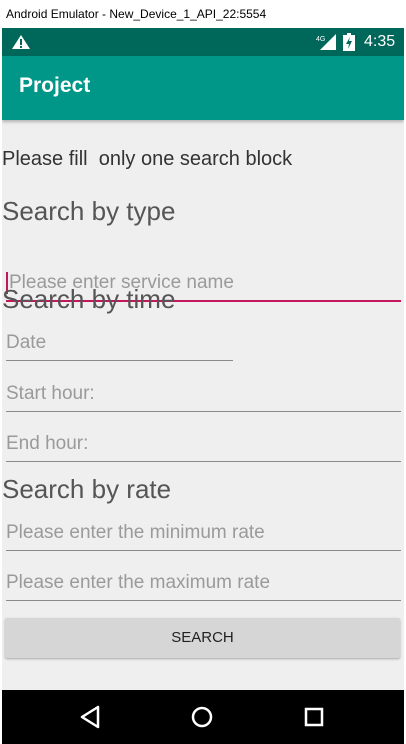 Image resolution: width=406 pixels, height=744 pixels. What do you see at coordinates (21, 42) in the screenshot?
I see `warning-icon` at bounding box center [21, 42].